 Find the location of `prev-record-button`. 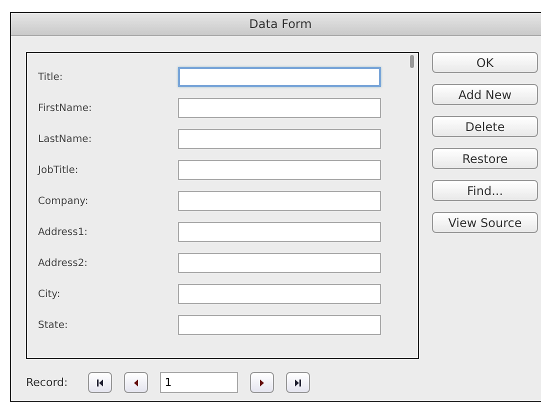

prev-record-button is located at coordinates (136, 382).